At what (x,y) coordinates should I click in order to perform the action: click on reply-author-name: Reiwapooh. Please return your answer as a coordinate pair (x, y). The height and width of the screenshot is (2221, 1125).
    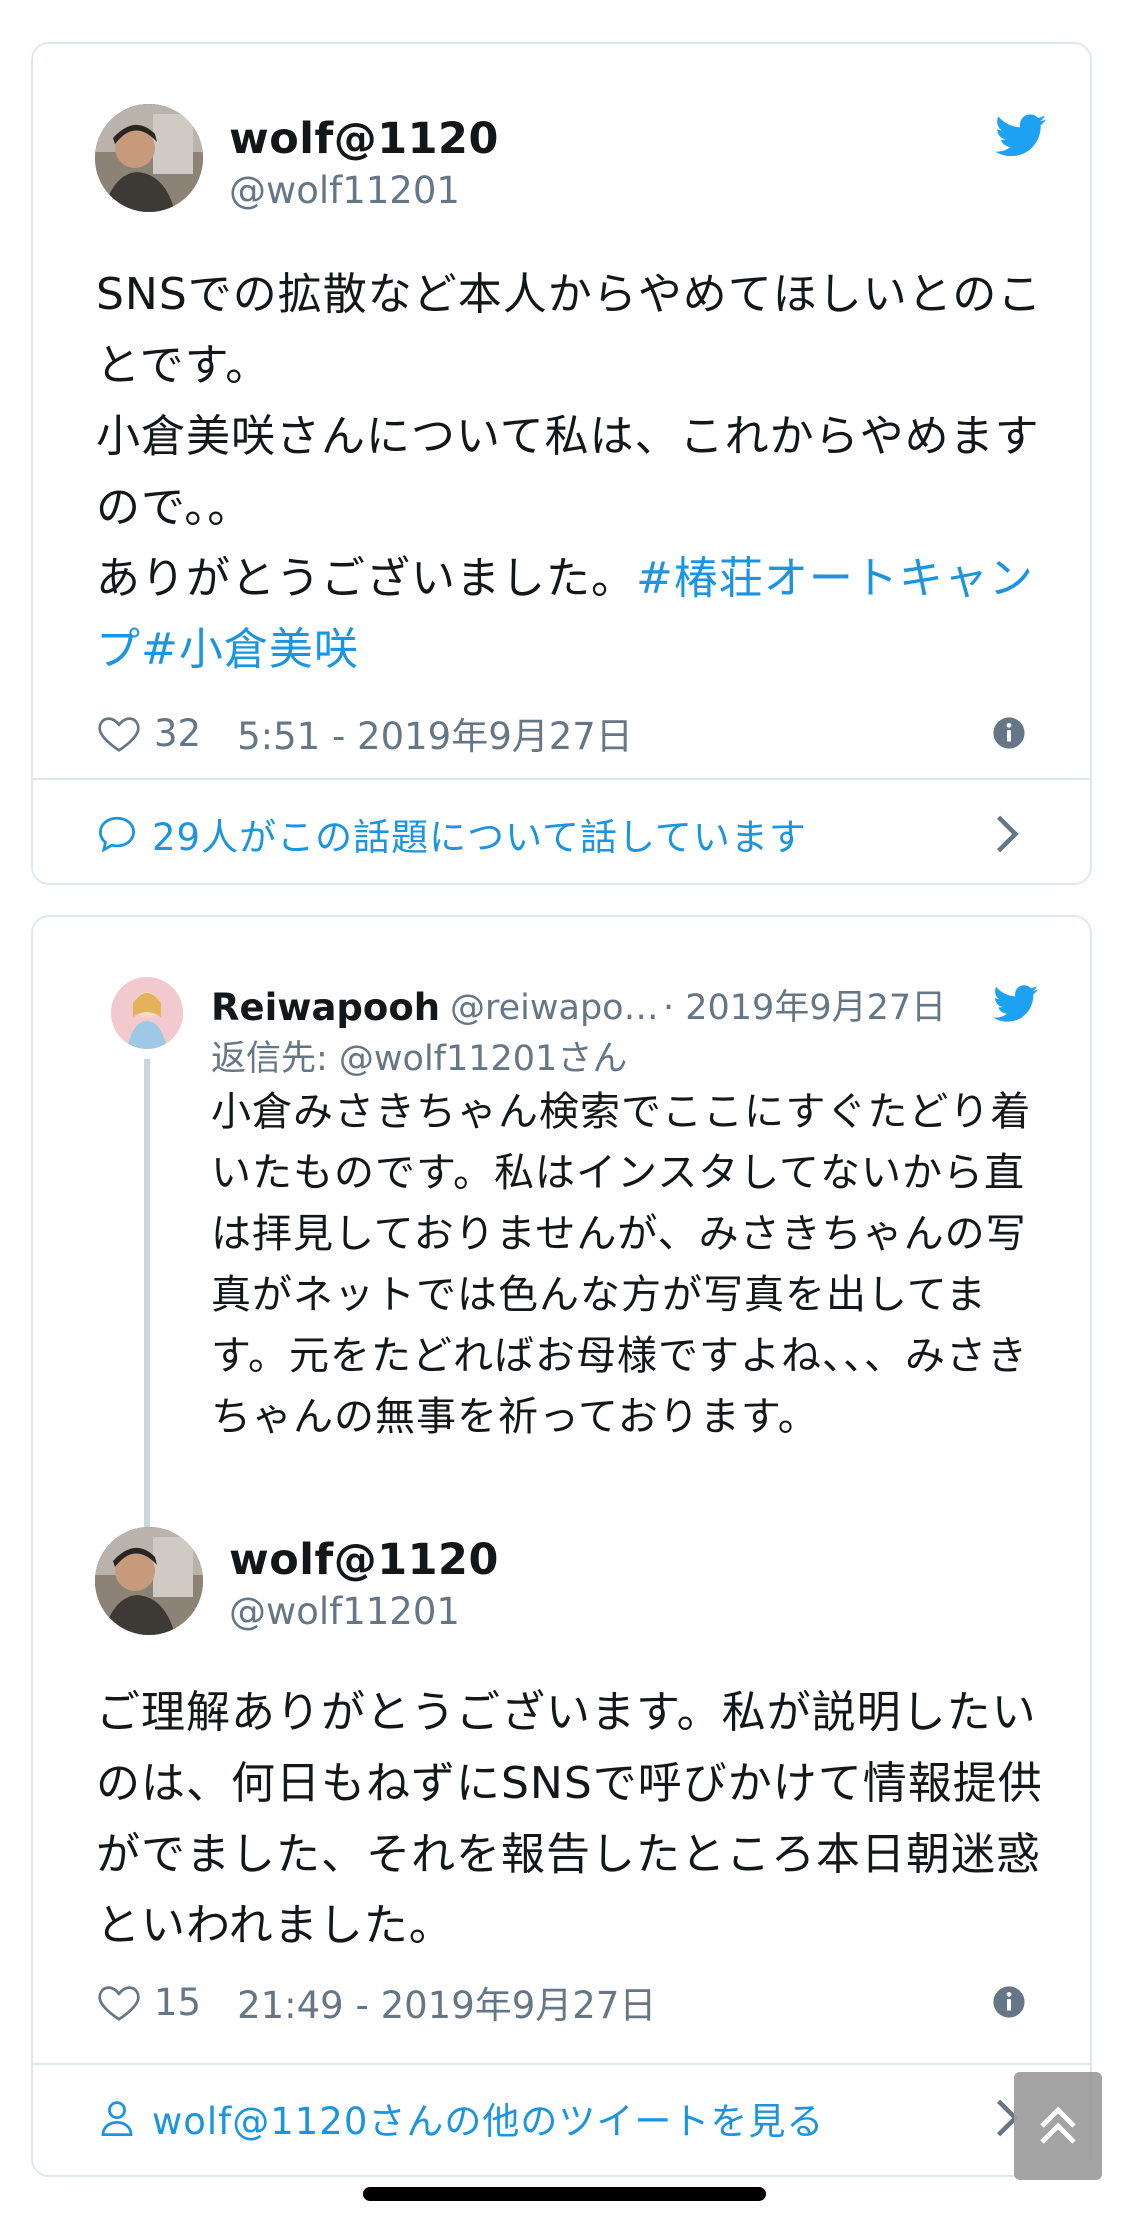
    Looking at the image, I should click on (325, 1007).